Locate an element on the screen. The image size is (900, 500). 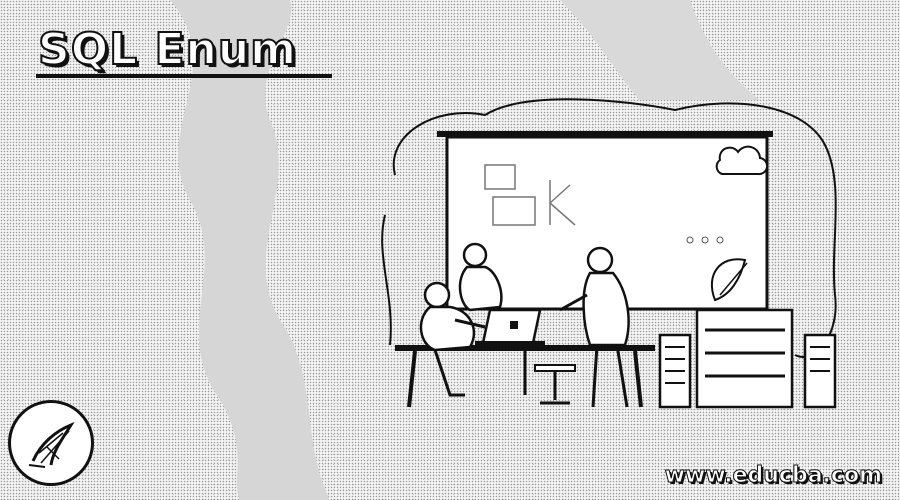
page-title: SQL Enum is located at coordinates (167, 49).